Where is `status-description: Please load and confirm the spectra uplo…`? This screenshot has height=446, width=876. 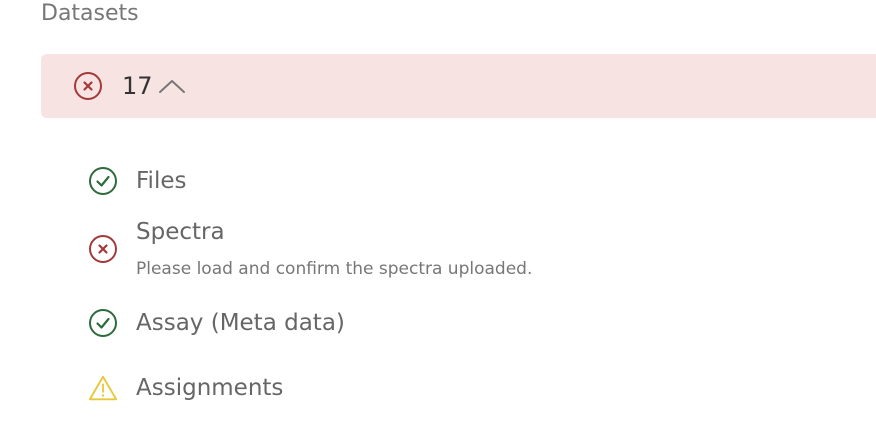
status-description: Please load and confirm the spectra uplo… is located at coordinates (334, 269).